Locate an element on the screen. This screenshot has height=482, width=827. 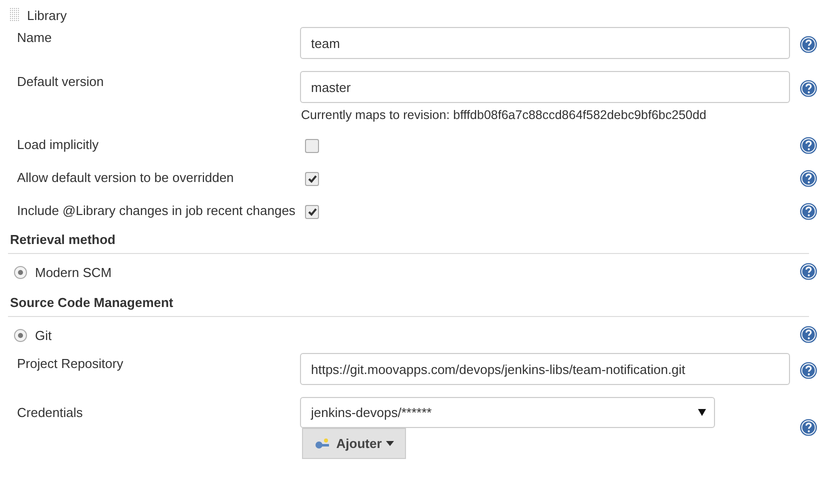
text-field: team is located at coordinates (545, 43).